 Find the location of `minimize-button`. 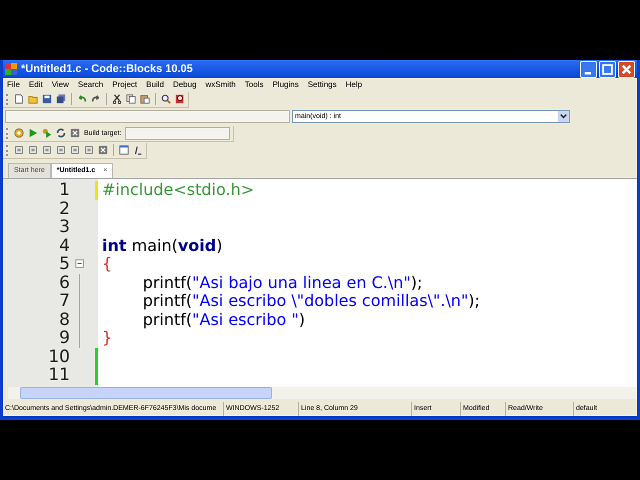

minimize-button is located at coordinates (588, 69).